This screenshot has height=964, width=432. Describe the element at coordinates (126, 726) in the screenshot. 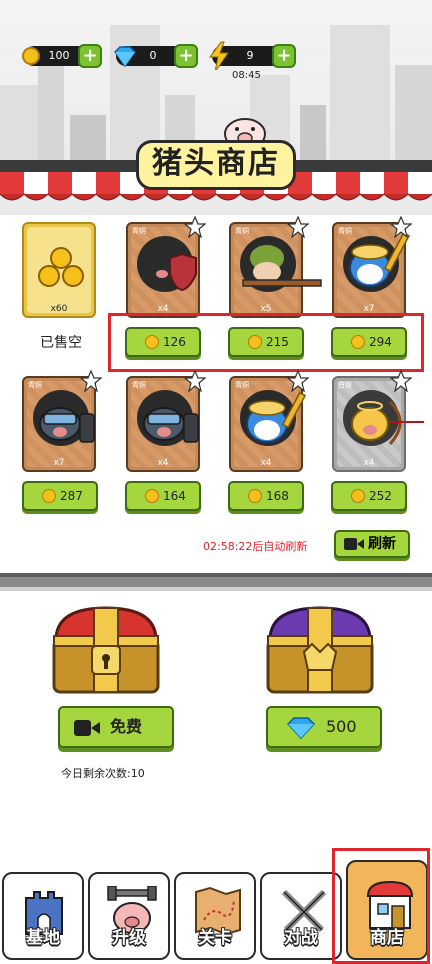

I see `free-label: 免费` at that location.